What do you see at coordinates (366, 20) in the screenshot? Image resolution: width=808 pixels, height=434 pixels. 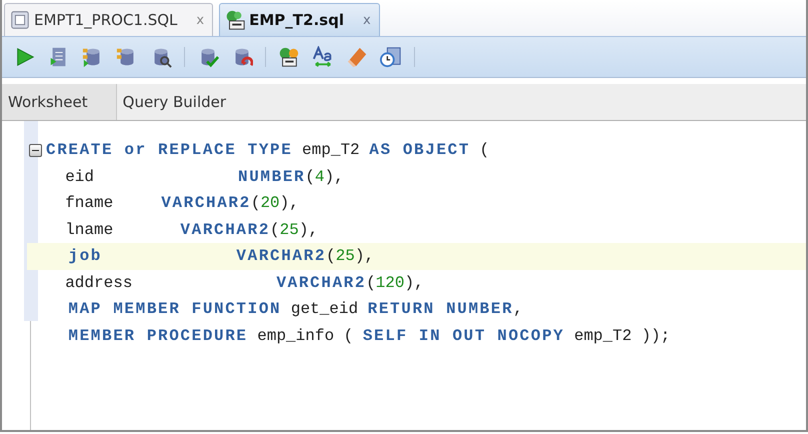 I see `close-button: x` at bounding box center [366, 20].